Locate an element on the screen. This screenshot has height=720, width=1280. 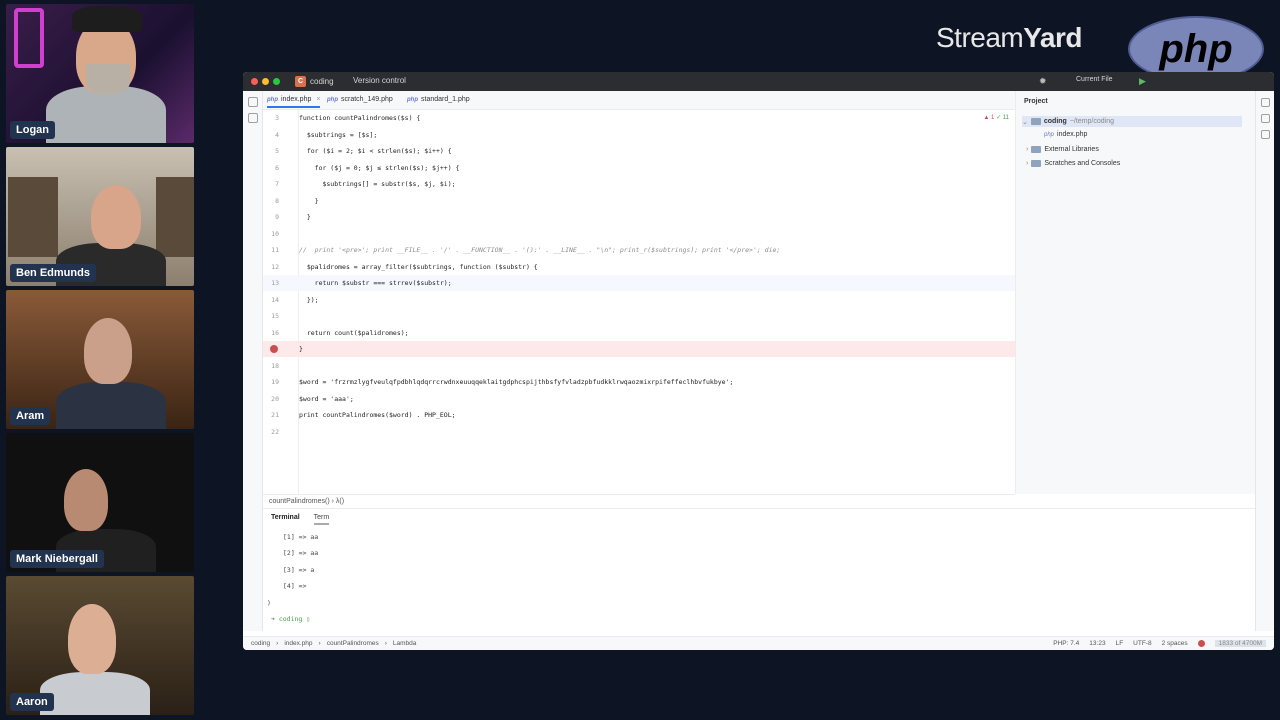
participant-name: Aram is located at coordinates (30, 416).